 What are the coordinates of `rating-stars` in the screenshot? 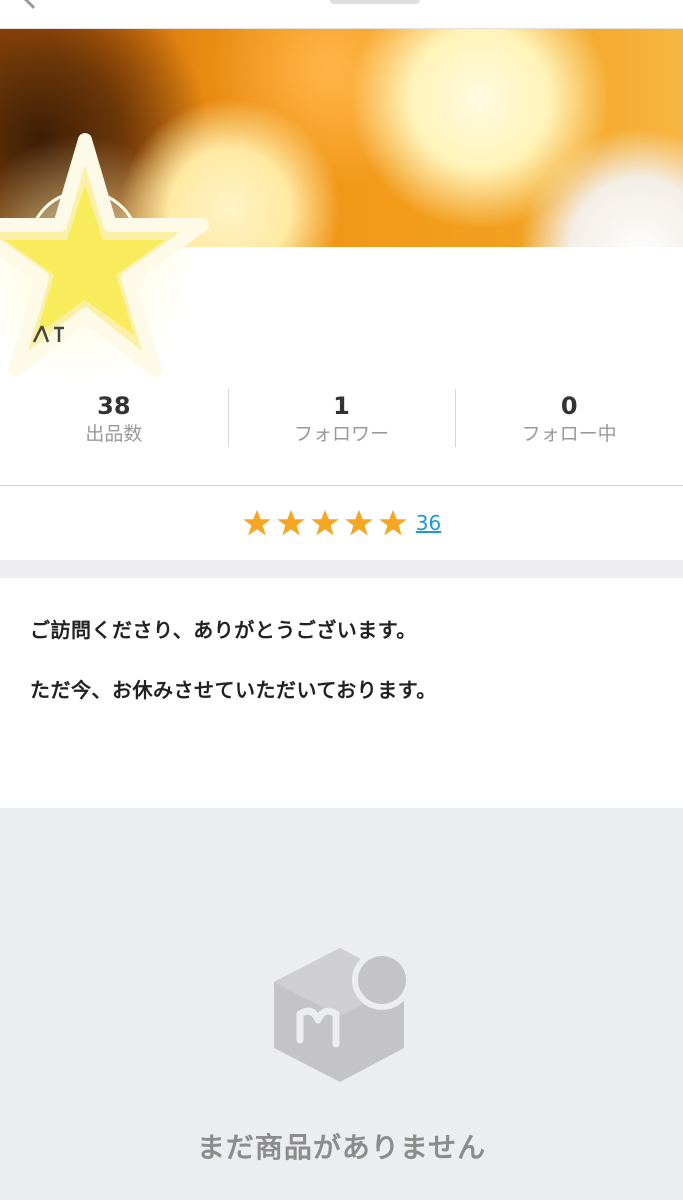 It's located at (325, 523).